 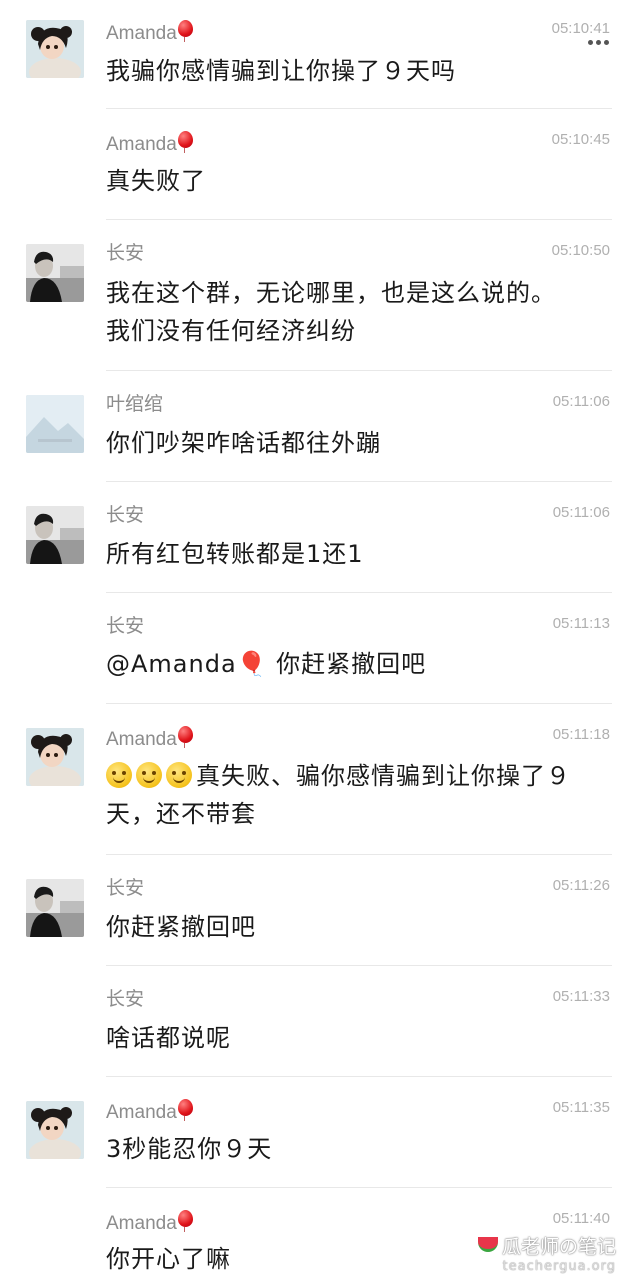 I want to click on message-item: Amanda 05:10:45 真失败了, so click(x=319, y=164).